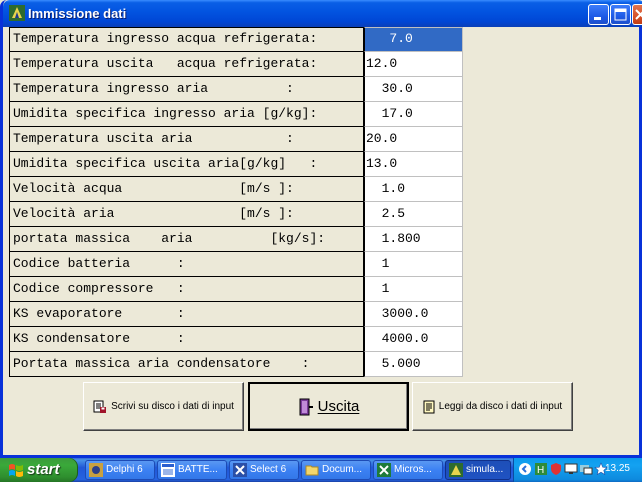  I want to click on task-select: Select 6, so click(264, 470).